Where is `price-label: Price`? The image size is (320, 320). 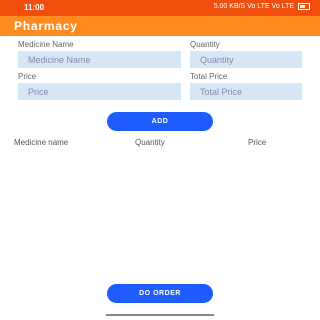 price-label: Price is located at coordinates (27, 76).